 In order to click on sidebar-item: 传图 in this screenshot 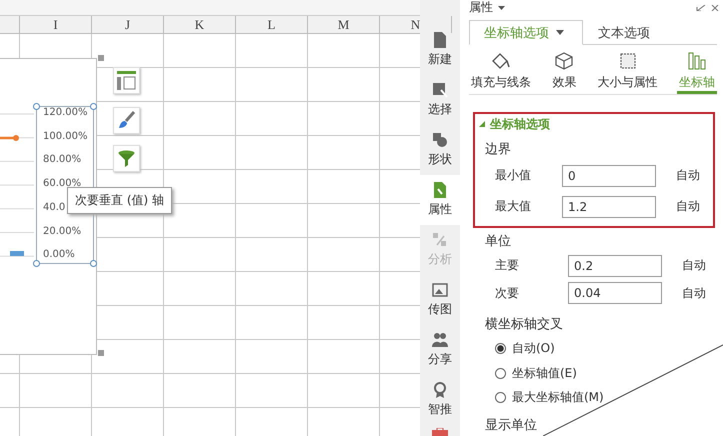, I will do `click(440, 300)`.